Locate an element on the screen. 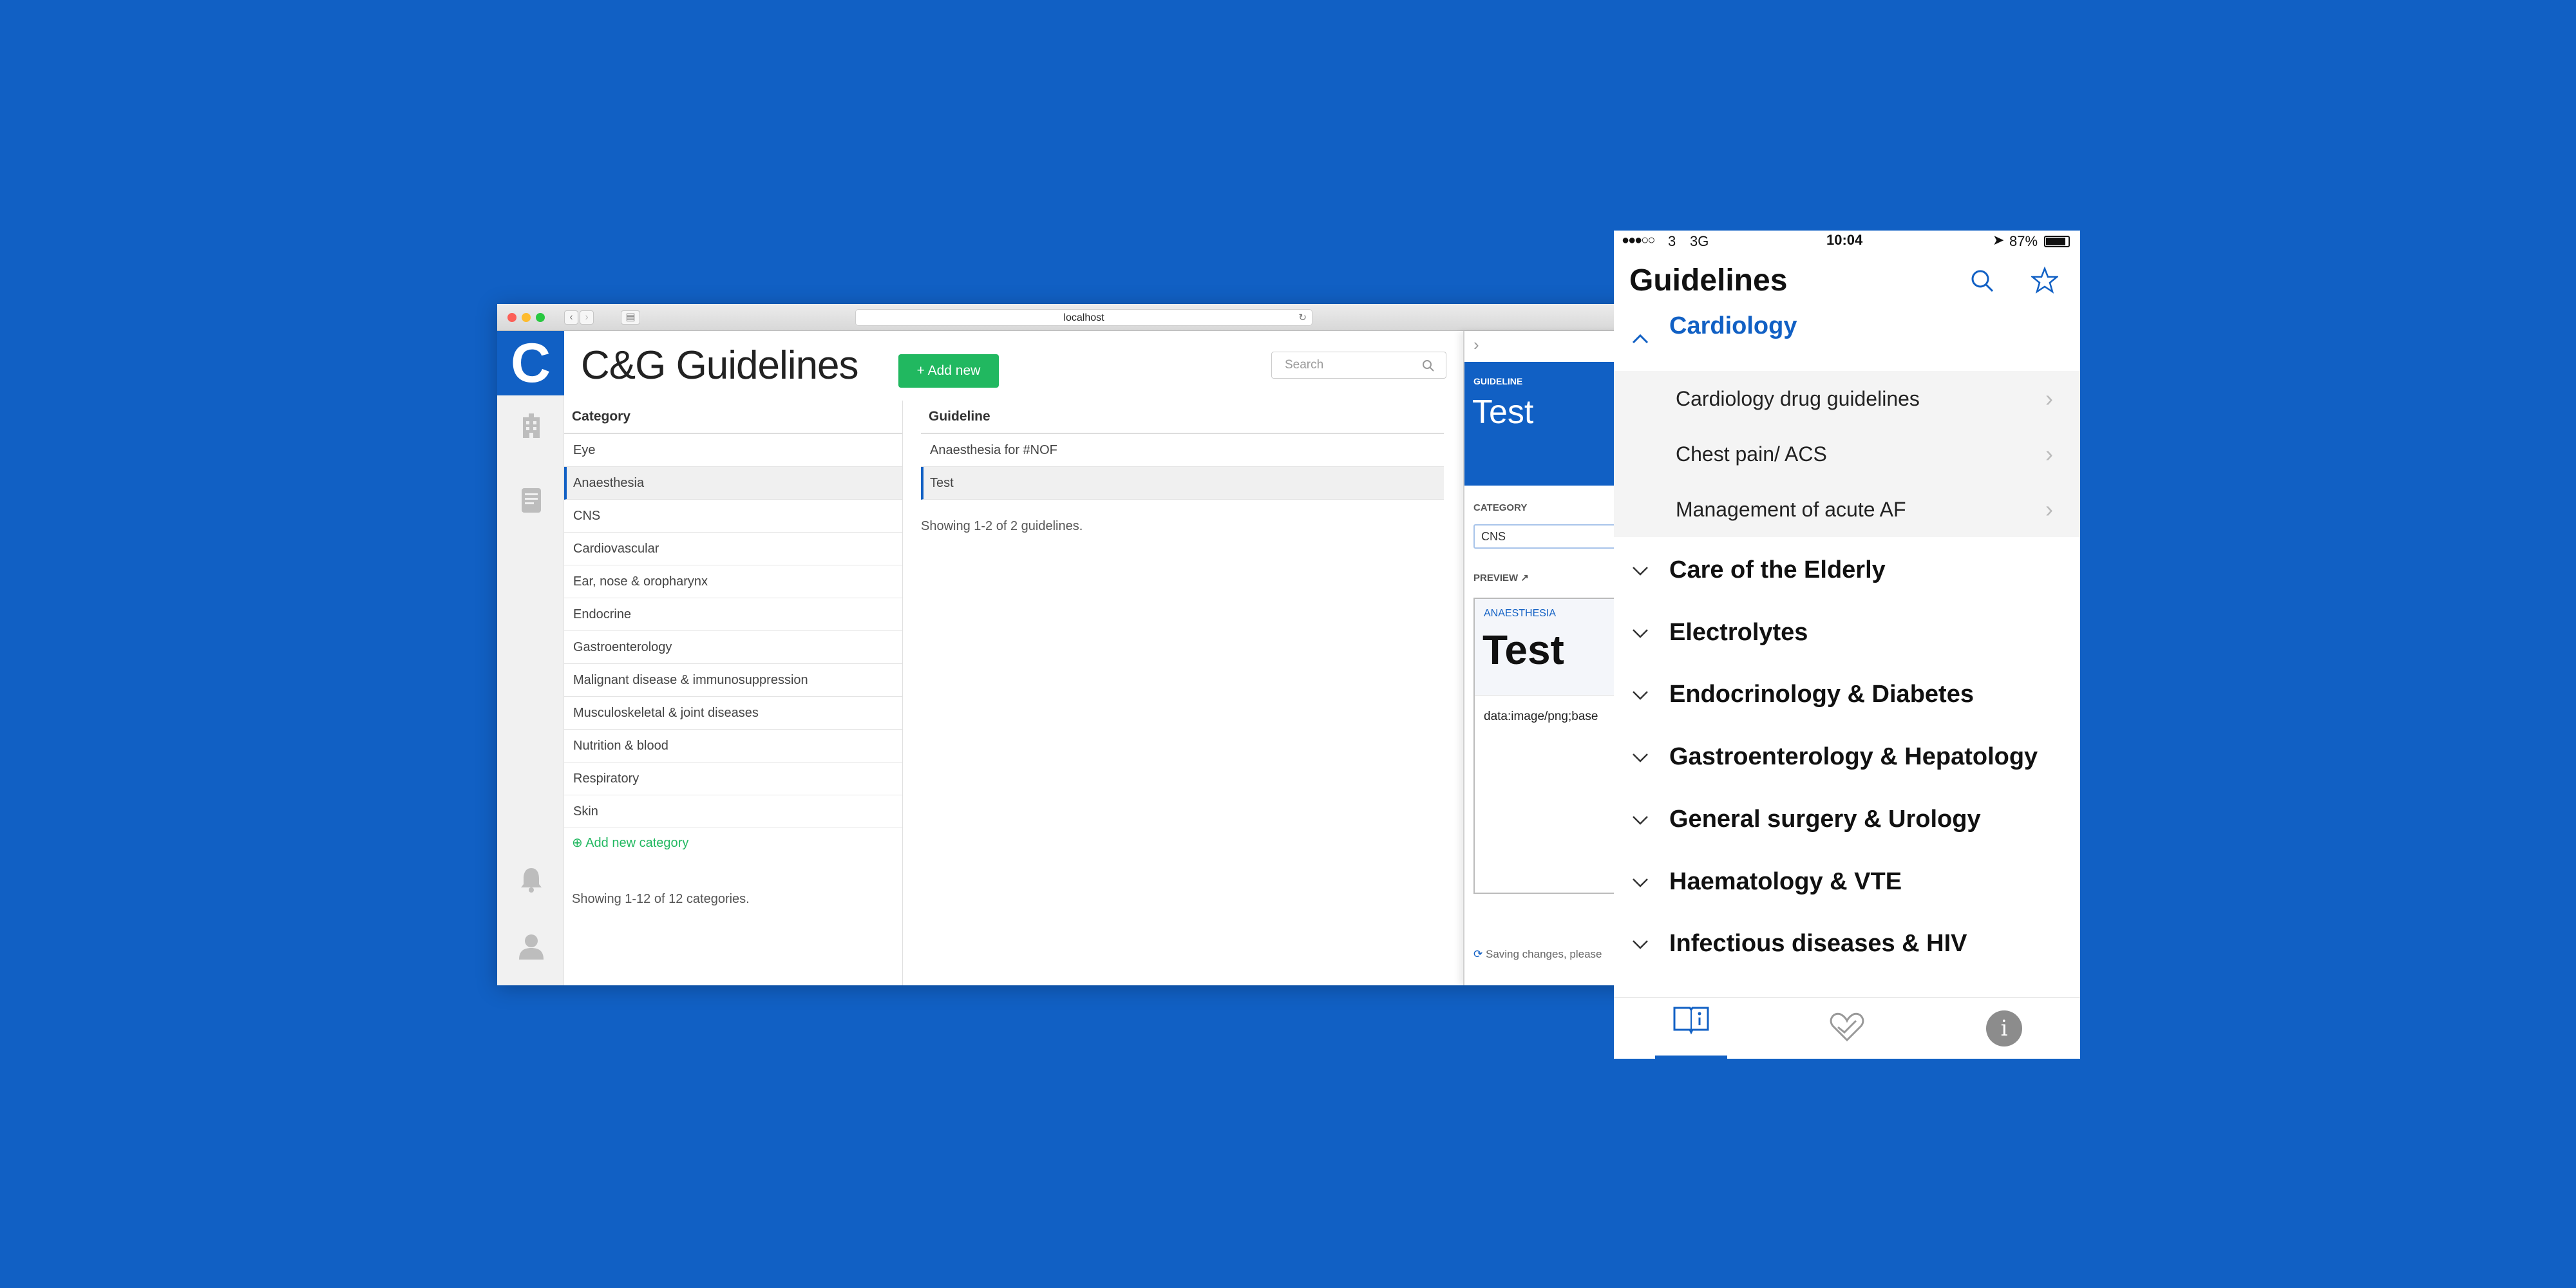  guidelines-footer: Showing 1-2 of 2 guidelines. is located at coordinates (1002, 526).